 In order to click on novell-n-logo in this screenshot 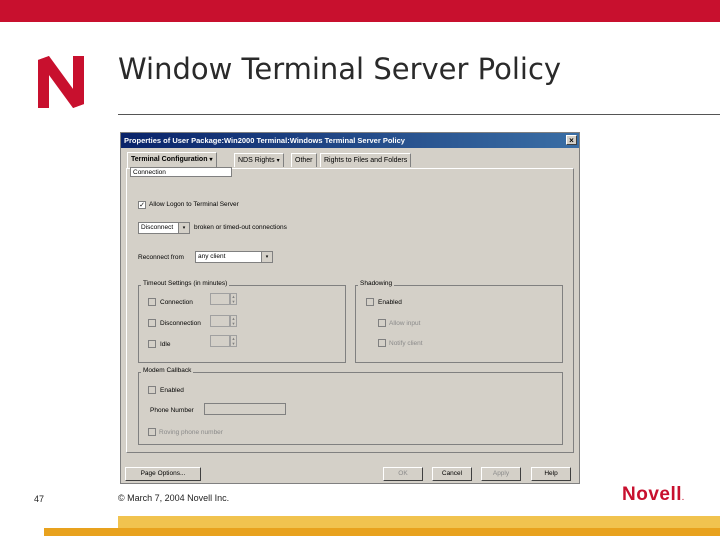, I will do `click(61, 82)`.